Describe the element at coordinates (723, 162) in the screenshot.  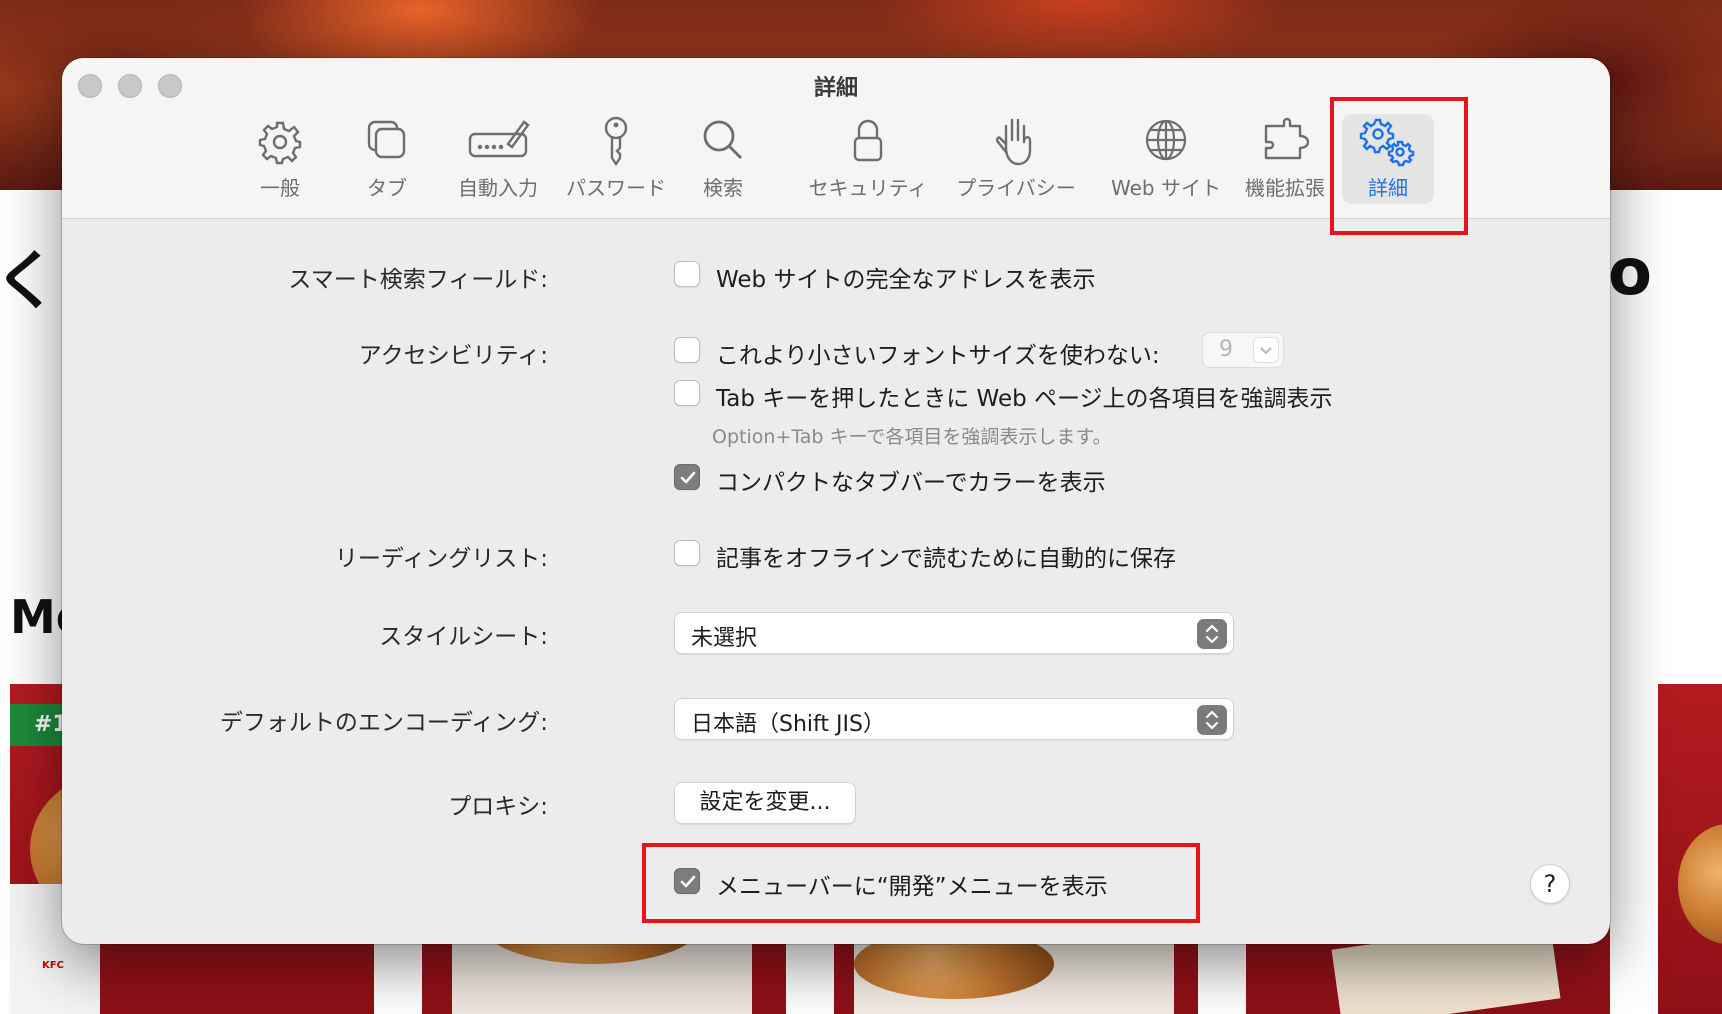
I see `tab-search: 検索` at that location.